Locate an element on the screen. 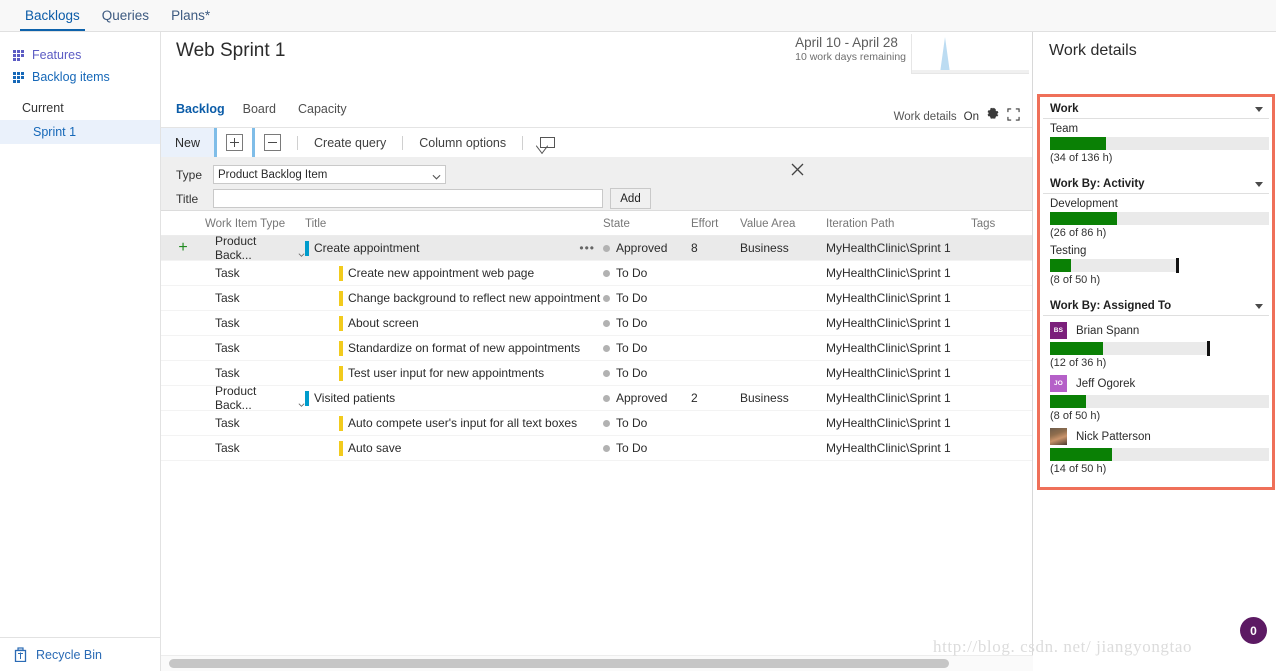  work-details-group-header: Work By: Activity is located at coordinates (1156, 184).